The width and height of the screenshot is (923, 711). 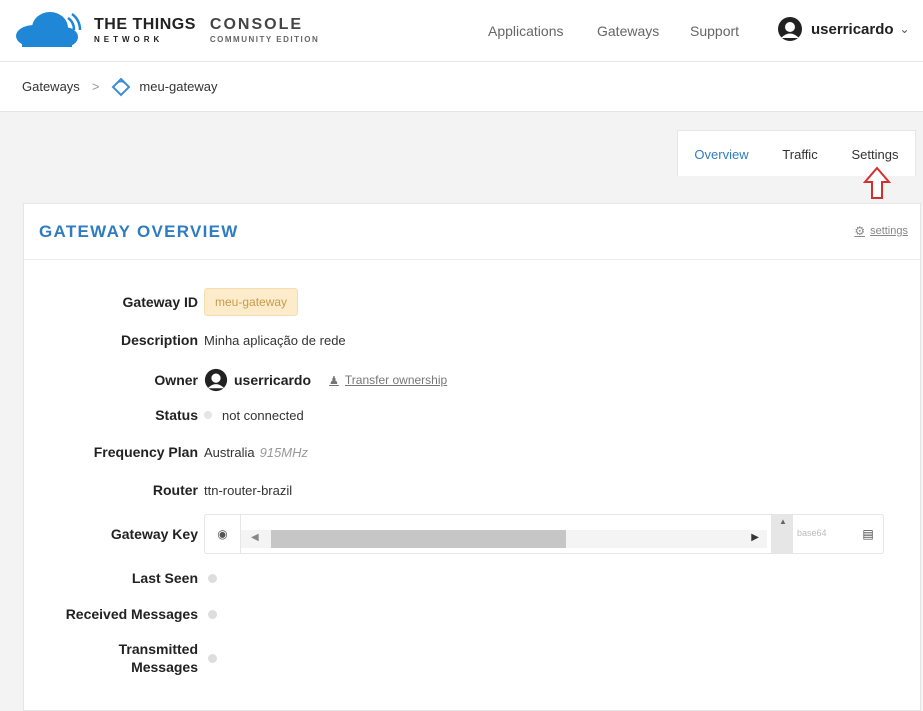 I want to click on nav-gateways: Gateways, so click(x=628, y=31).